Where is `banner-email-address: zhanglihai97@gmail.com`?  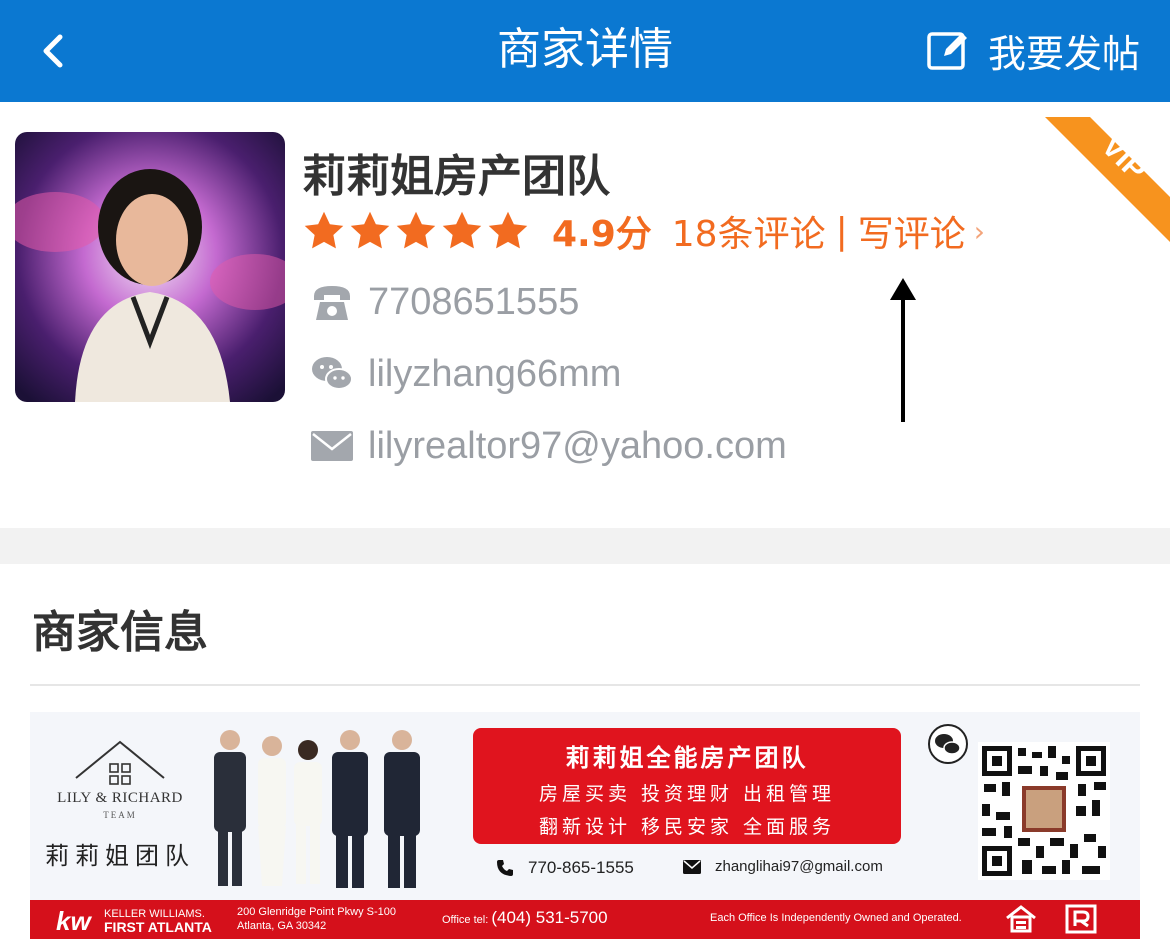
banner-email-address: zhanglihai97@gmail.com is located at coordinates (799, 866).